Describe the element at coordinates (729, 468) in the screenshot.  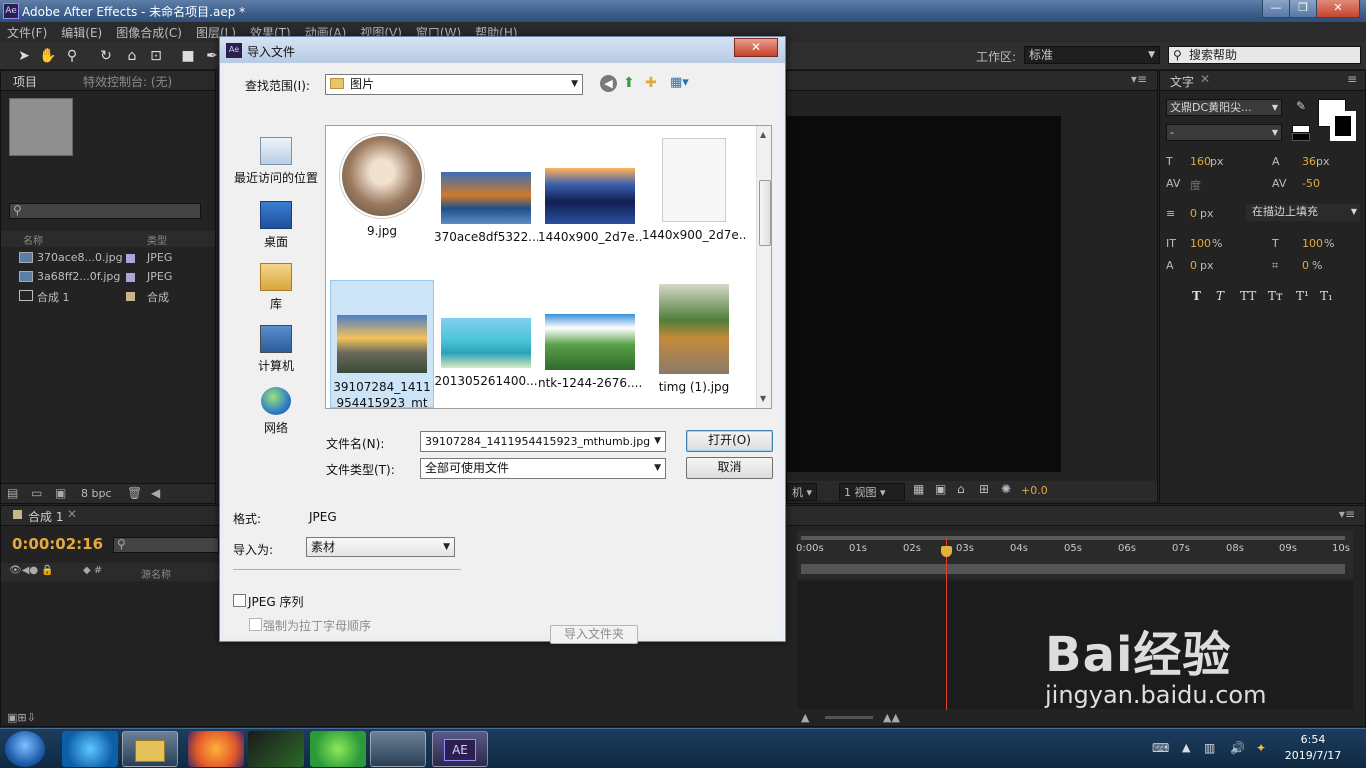
I see `cancel-button: 取消` at that location.